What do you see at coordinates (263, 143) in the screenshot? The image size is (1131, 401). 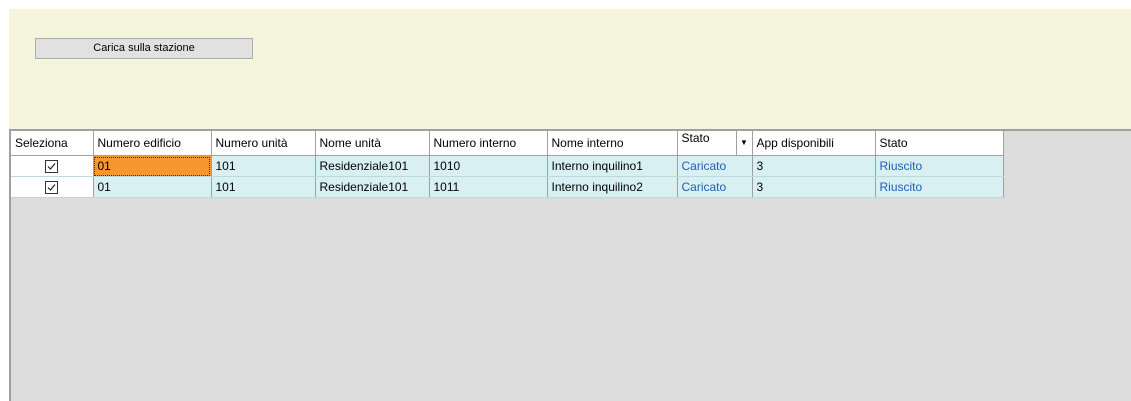 I see `column-header-numero-unita: Numero unità` at bounding box center [263, 143].